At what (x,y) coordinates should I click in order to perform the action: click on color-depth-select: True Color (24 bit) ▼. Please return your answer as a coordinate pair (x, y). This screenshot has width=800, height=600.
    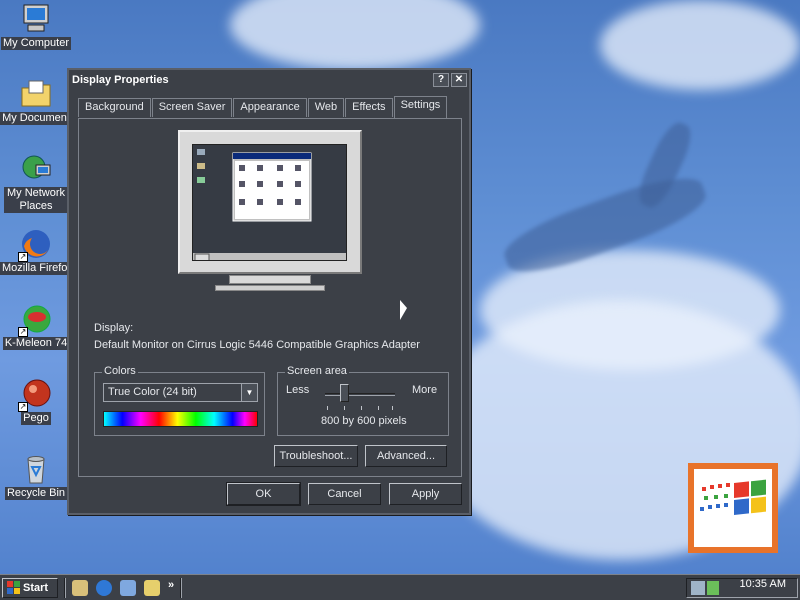
    Looking at the image, I should click on (180, 392).